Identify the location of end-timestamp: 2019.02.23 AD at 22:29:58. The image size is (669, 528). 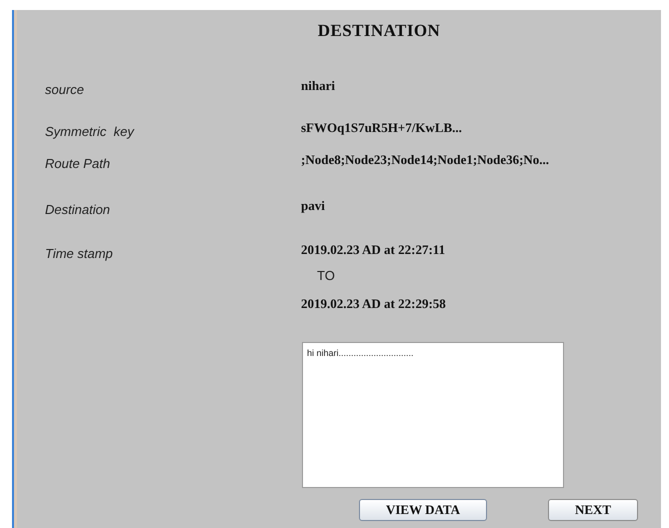
(373, 303).